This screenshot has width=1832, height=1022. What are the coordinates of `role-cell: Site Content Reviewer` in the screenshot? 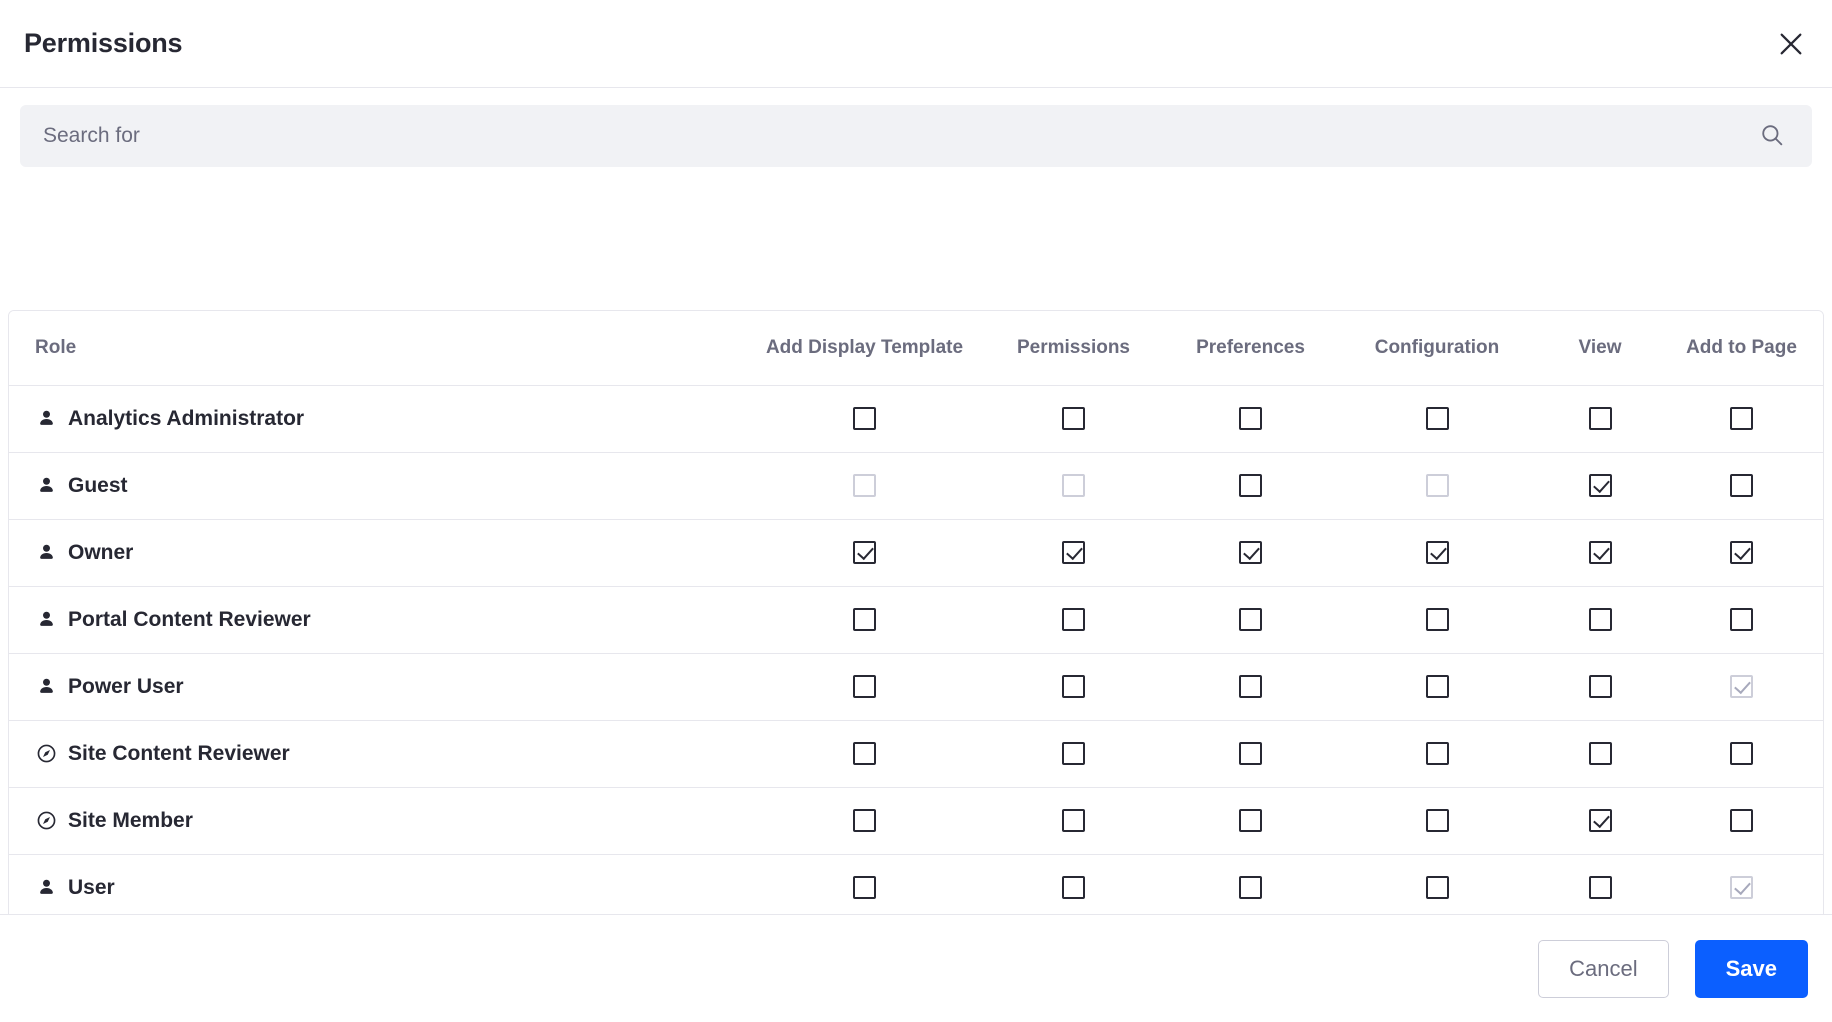 It's located at (379, 754).